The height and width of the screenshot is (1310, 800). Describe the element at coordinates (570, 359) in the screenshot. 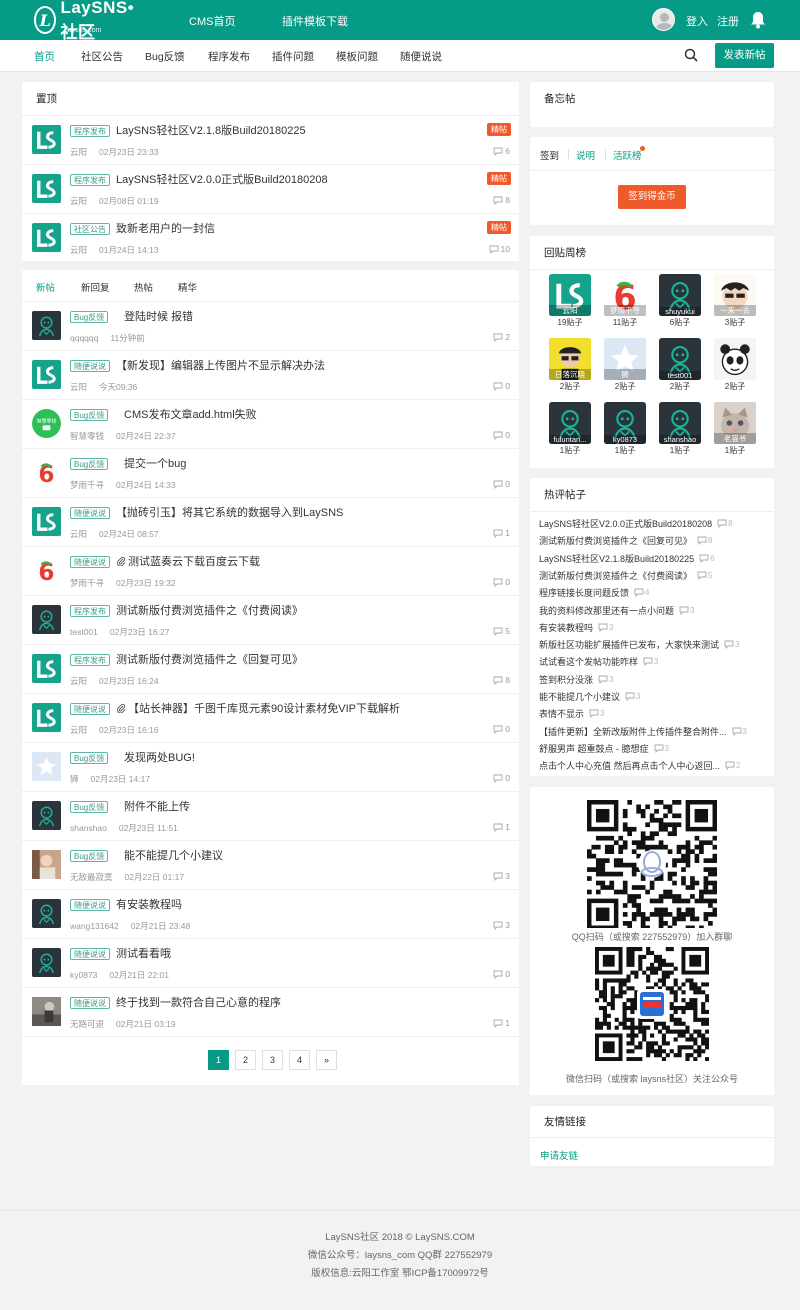

I see `rank-avatar: 日落沉晓` at that location.